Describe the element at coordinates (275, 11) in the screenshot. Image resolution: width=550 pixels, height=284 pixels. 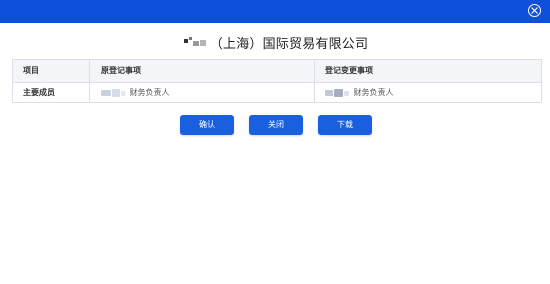
I see `dialog-title-bar` at that location.